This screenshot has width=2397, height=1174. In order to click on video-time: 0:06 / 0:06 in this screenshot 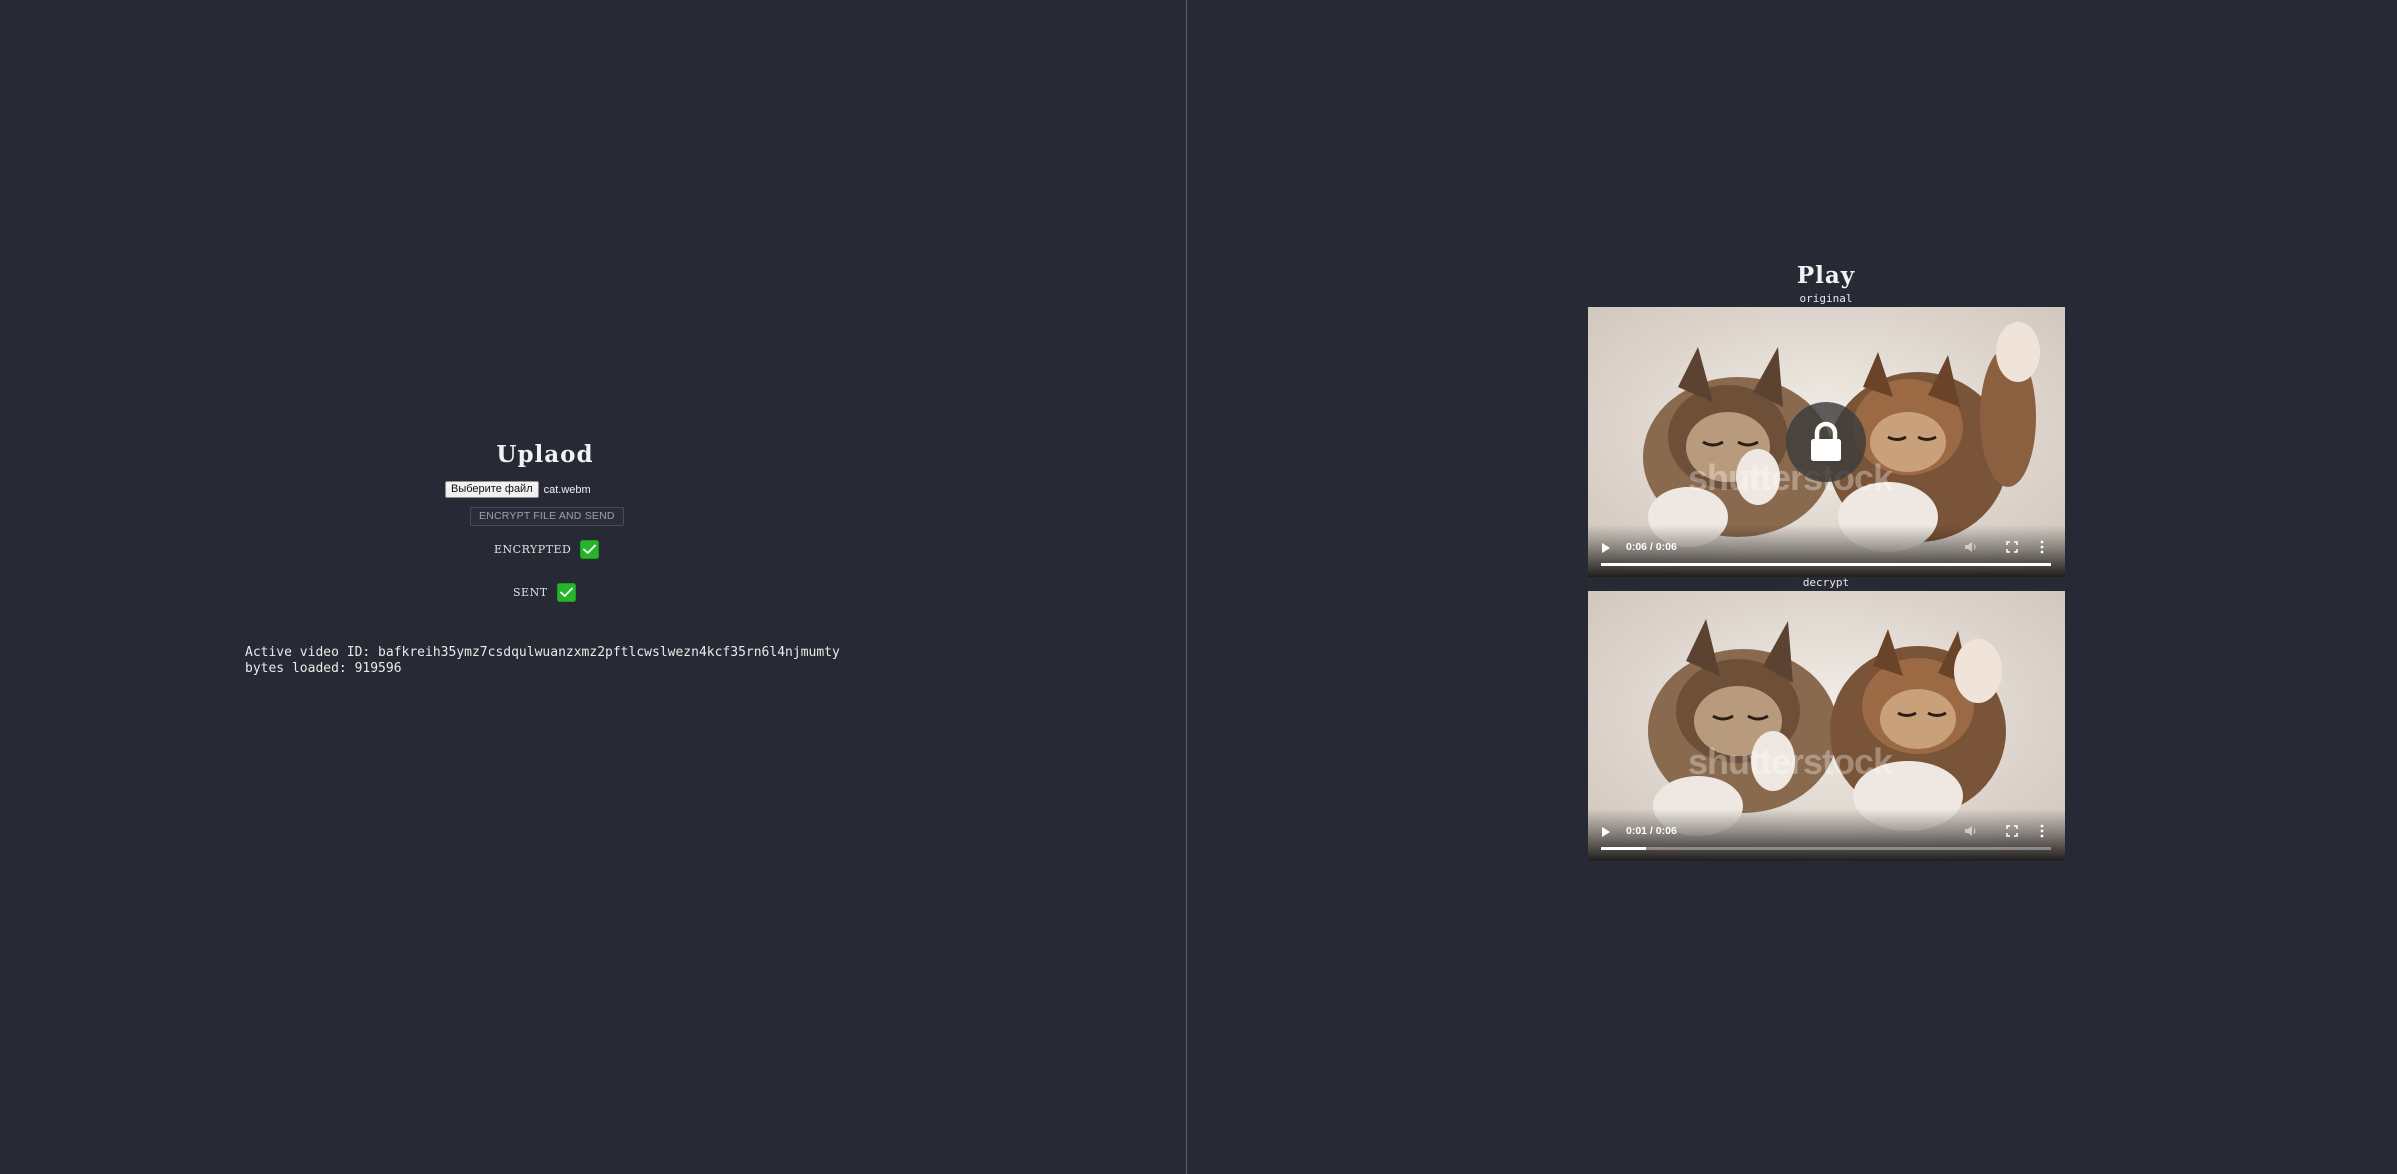, I will do `click(1651, 547)`.